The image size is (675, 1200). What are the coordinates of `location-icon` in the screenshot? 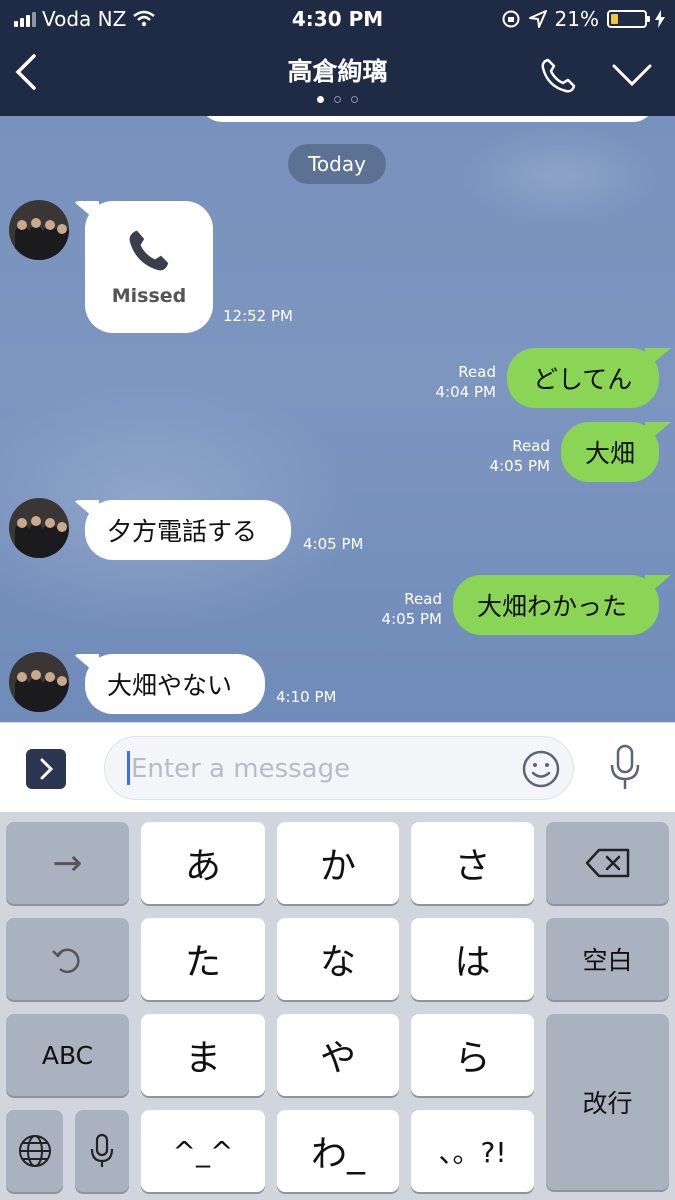 It's located at (537, 19).